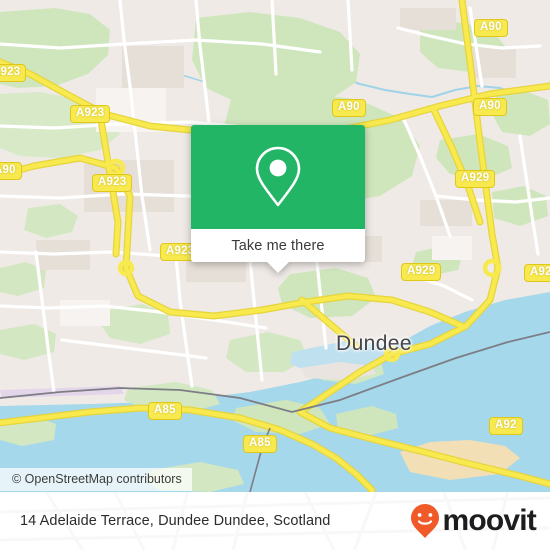 The image size is (550, 550). I want to click on map-pin-icon, so click(278, 176).